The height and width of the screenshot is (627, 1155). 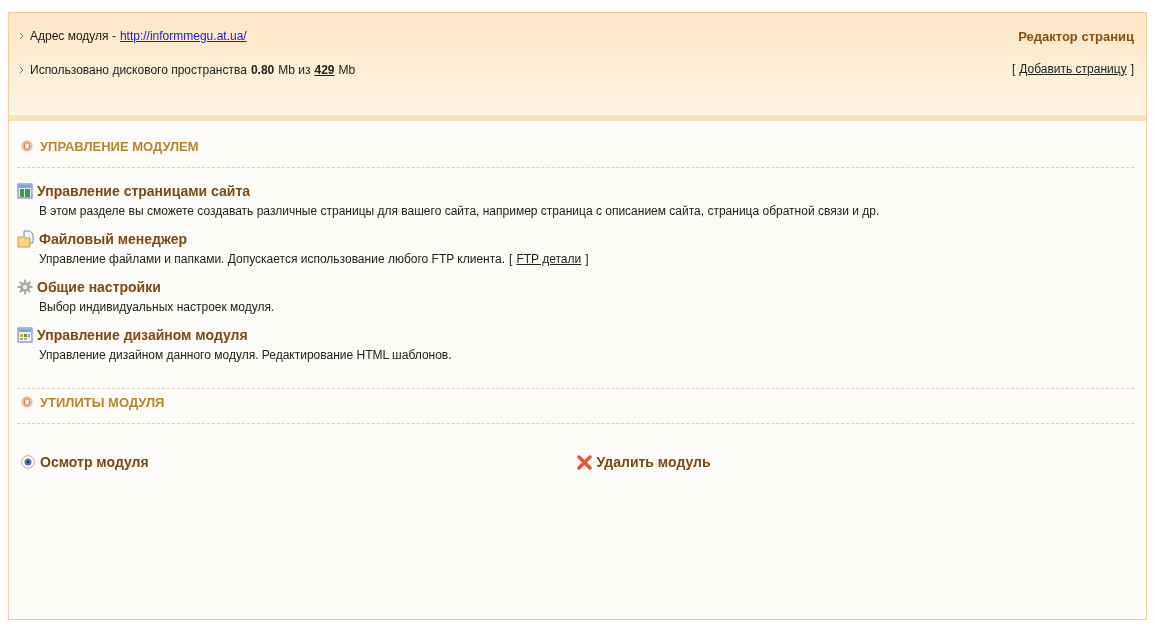 I want to click on description: В этом разделе вы сможете создавать различные страницы для вашего сайта, например страница с описанием сайта, страница обратной связи и др., so click(x=459, y=211).